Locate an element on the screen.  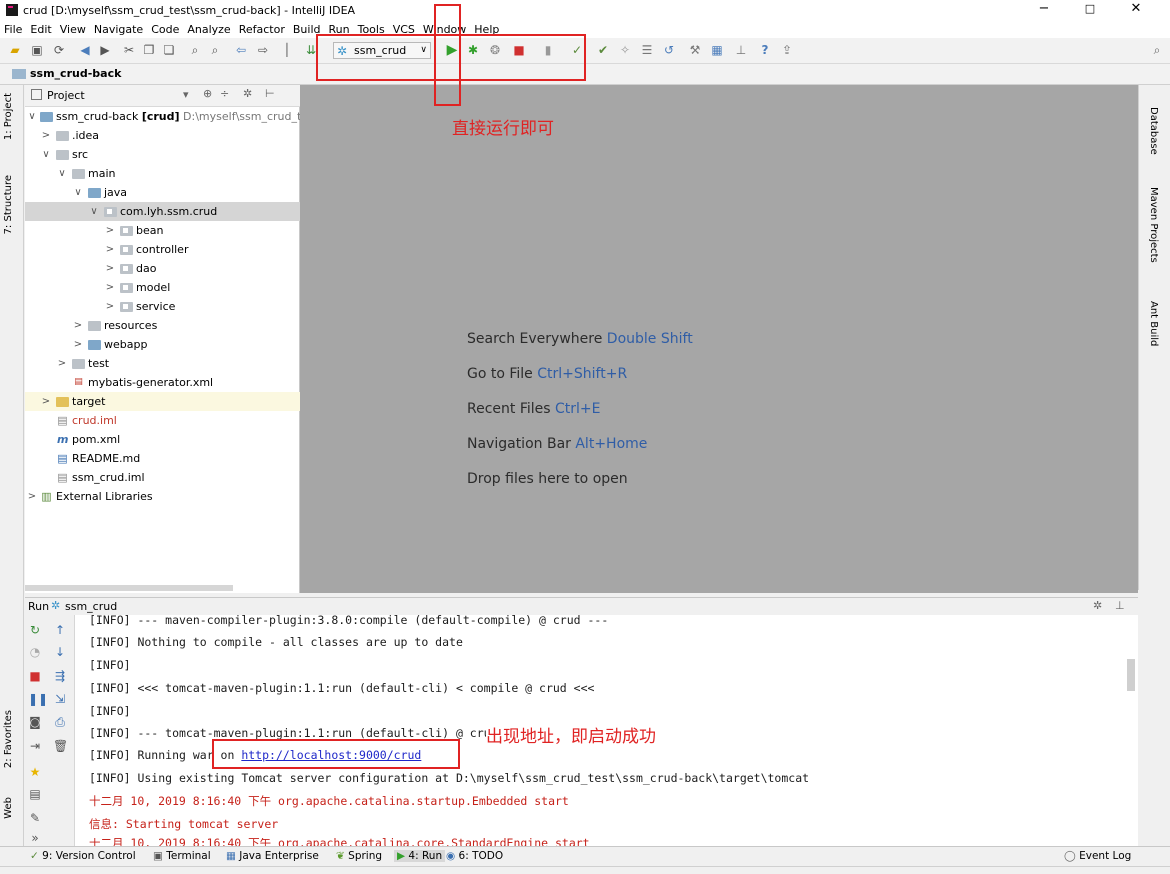
find-icon: ⌕ is located at coordinates (195, 50).